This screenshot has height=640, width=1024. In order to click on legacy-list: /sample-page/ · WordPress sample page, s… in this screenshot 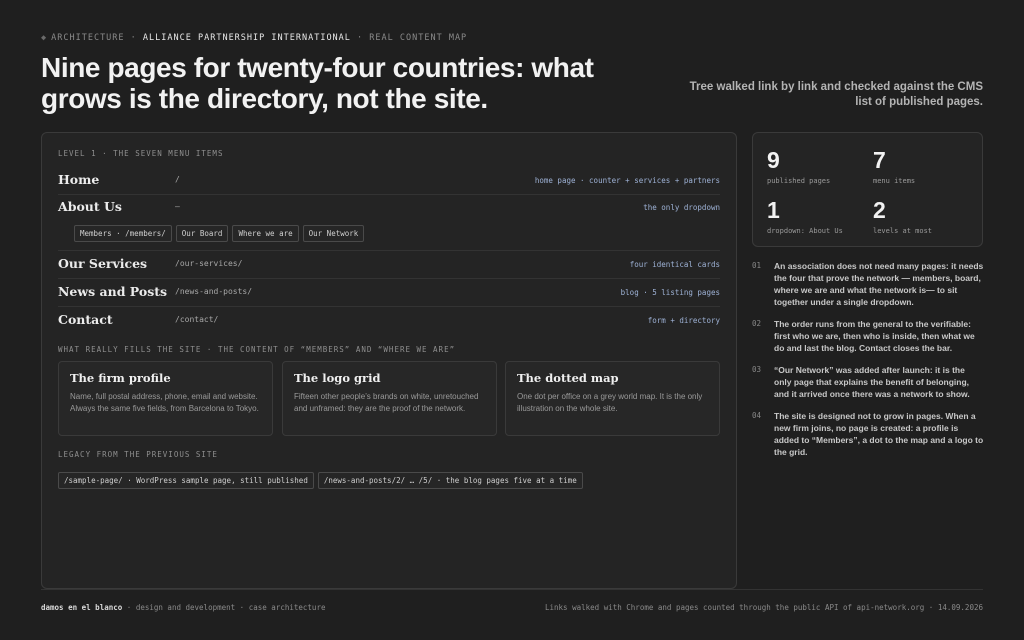, I will do `click(320, 480)`.